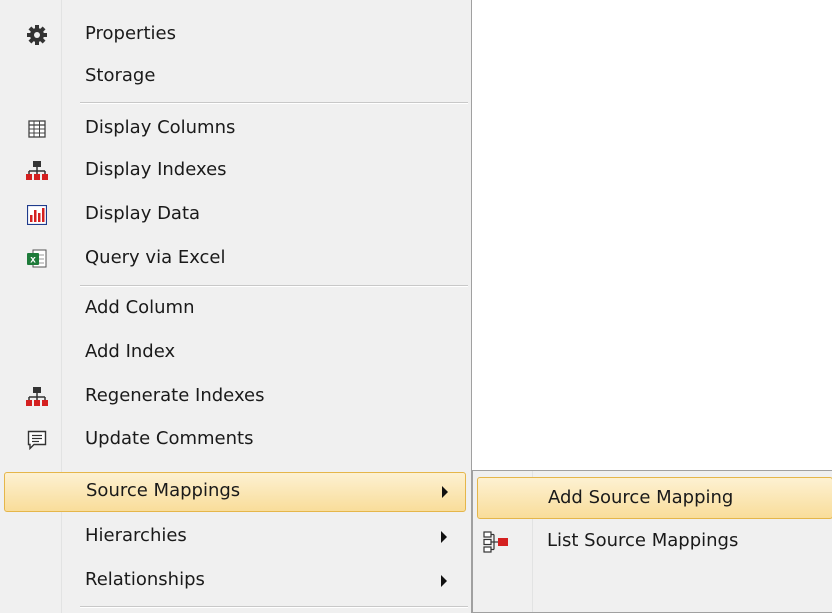 The image size is (832, 613). I want to click on menu-item-label: Update Comments, so click(169, 438).